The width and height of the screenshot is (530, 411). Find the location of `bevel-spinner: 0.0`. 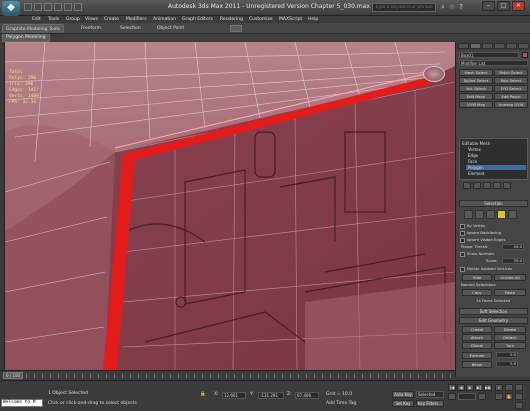

bevel-spinner: 0.0 is located at coordinates (507, 364).